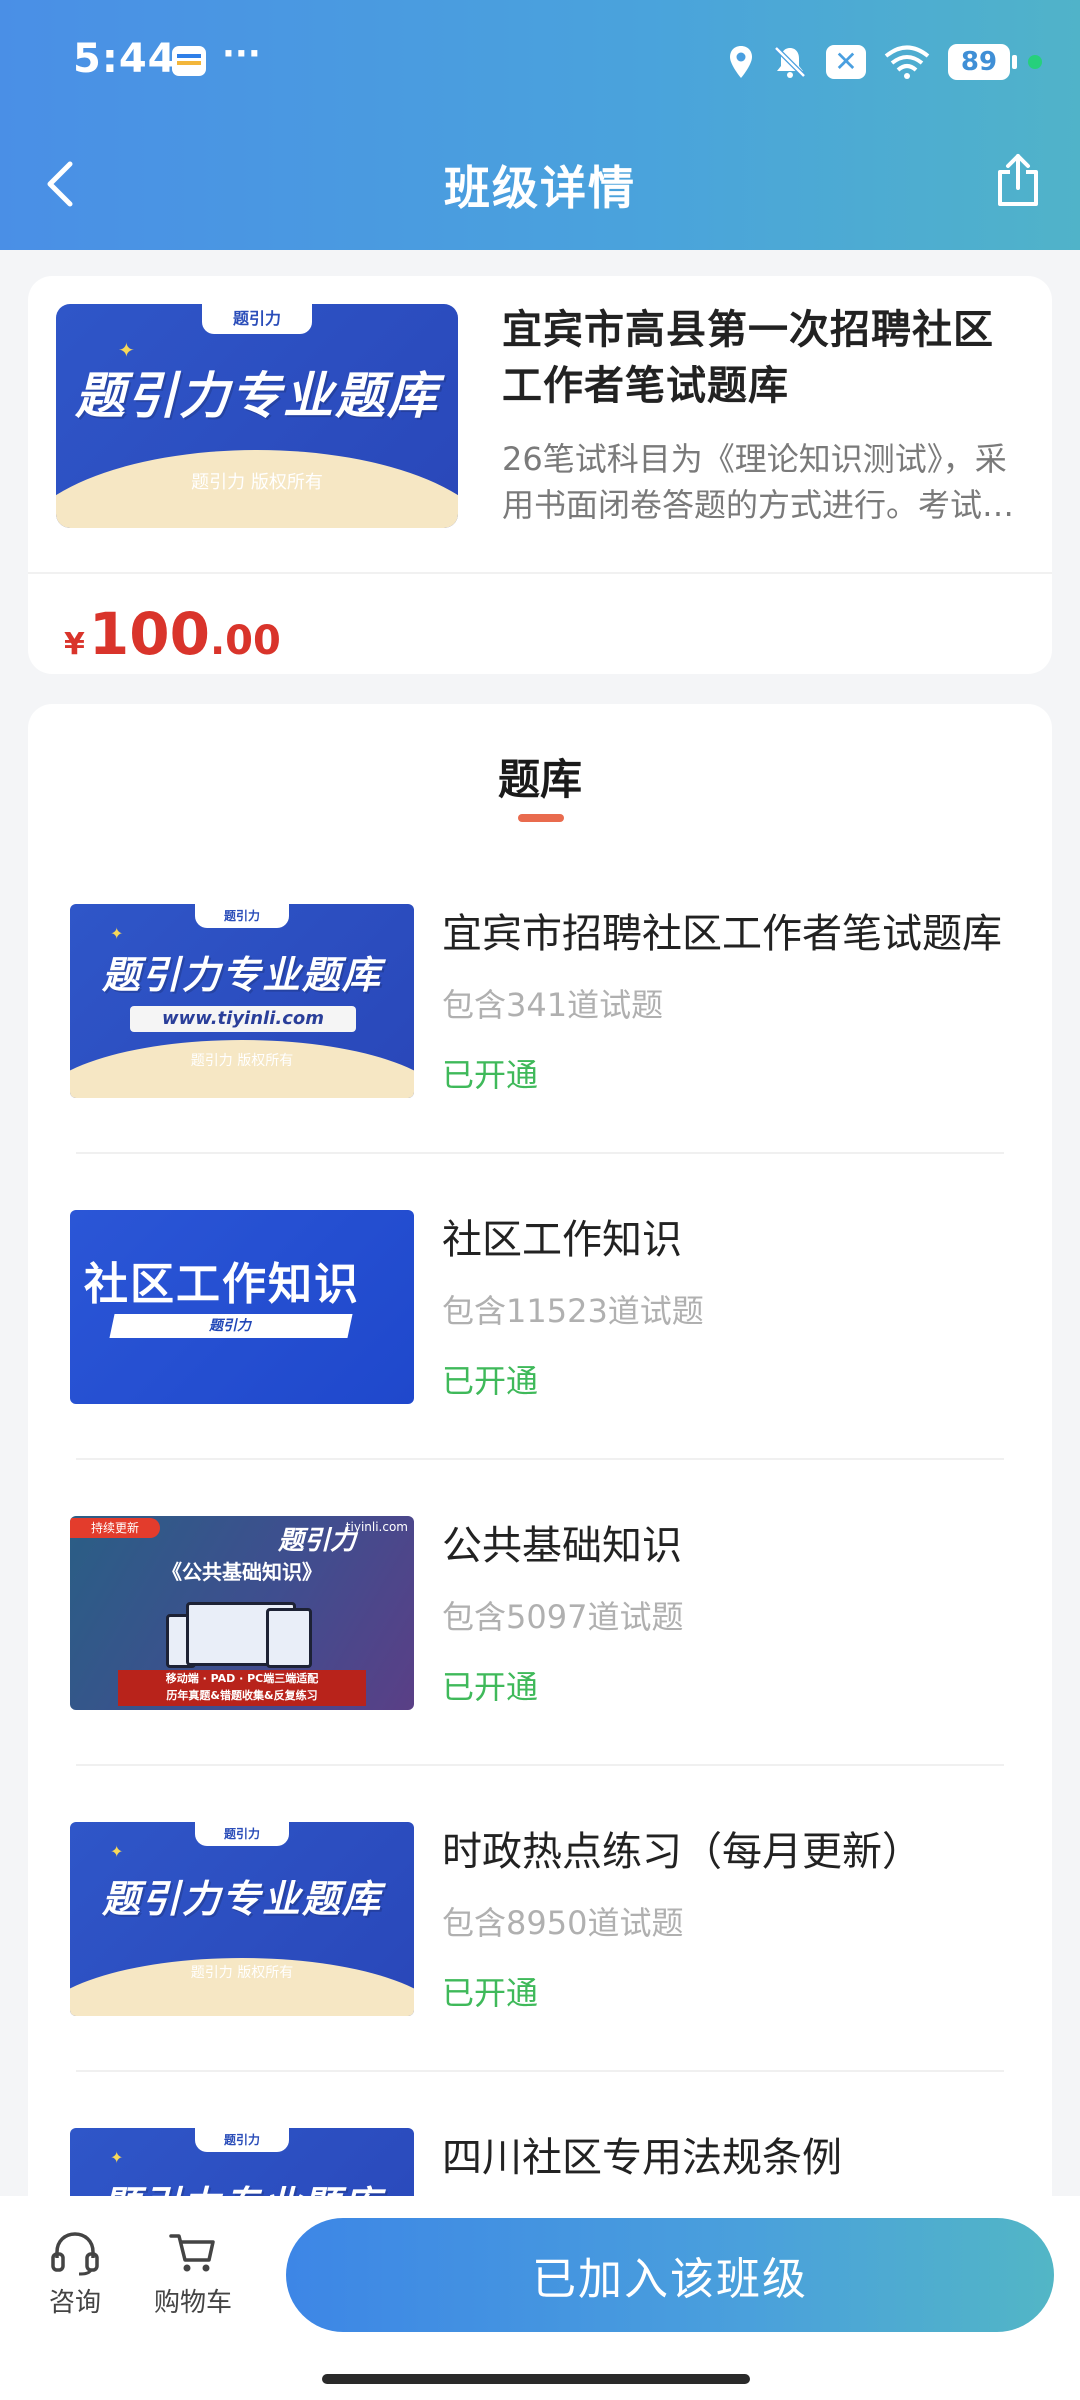  What do you see at coordinates (553, 1005) in the screenshot?
I see `question-count: 包含341道试题` at bounding box center [553, 1005].